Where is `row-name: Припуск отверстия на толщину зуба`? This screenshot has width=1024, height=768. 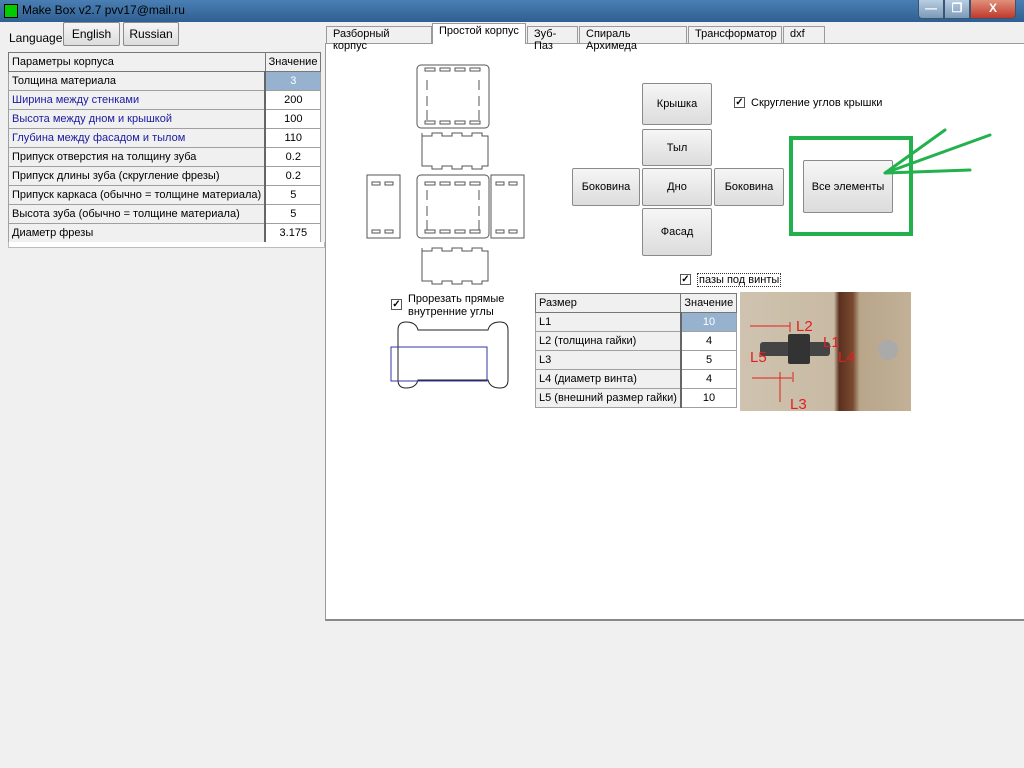 row-name: Припуск отверстия на толщину зуба is located at coordinates (137, 157).